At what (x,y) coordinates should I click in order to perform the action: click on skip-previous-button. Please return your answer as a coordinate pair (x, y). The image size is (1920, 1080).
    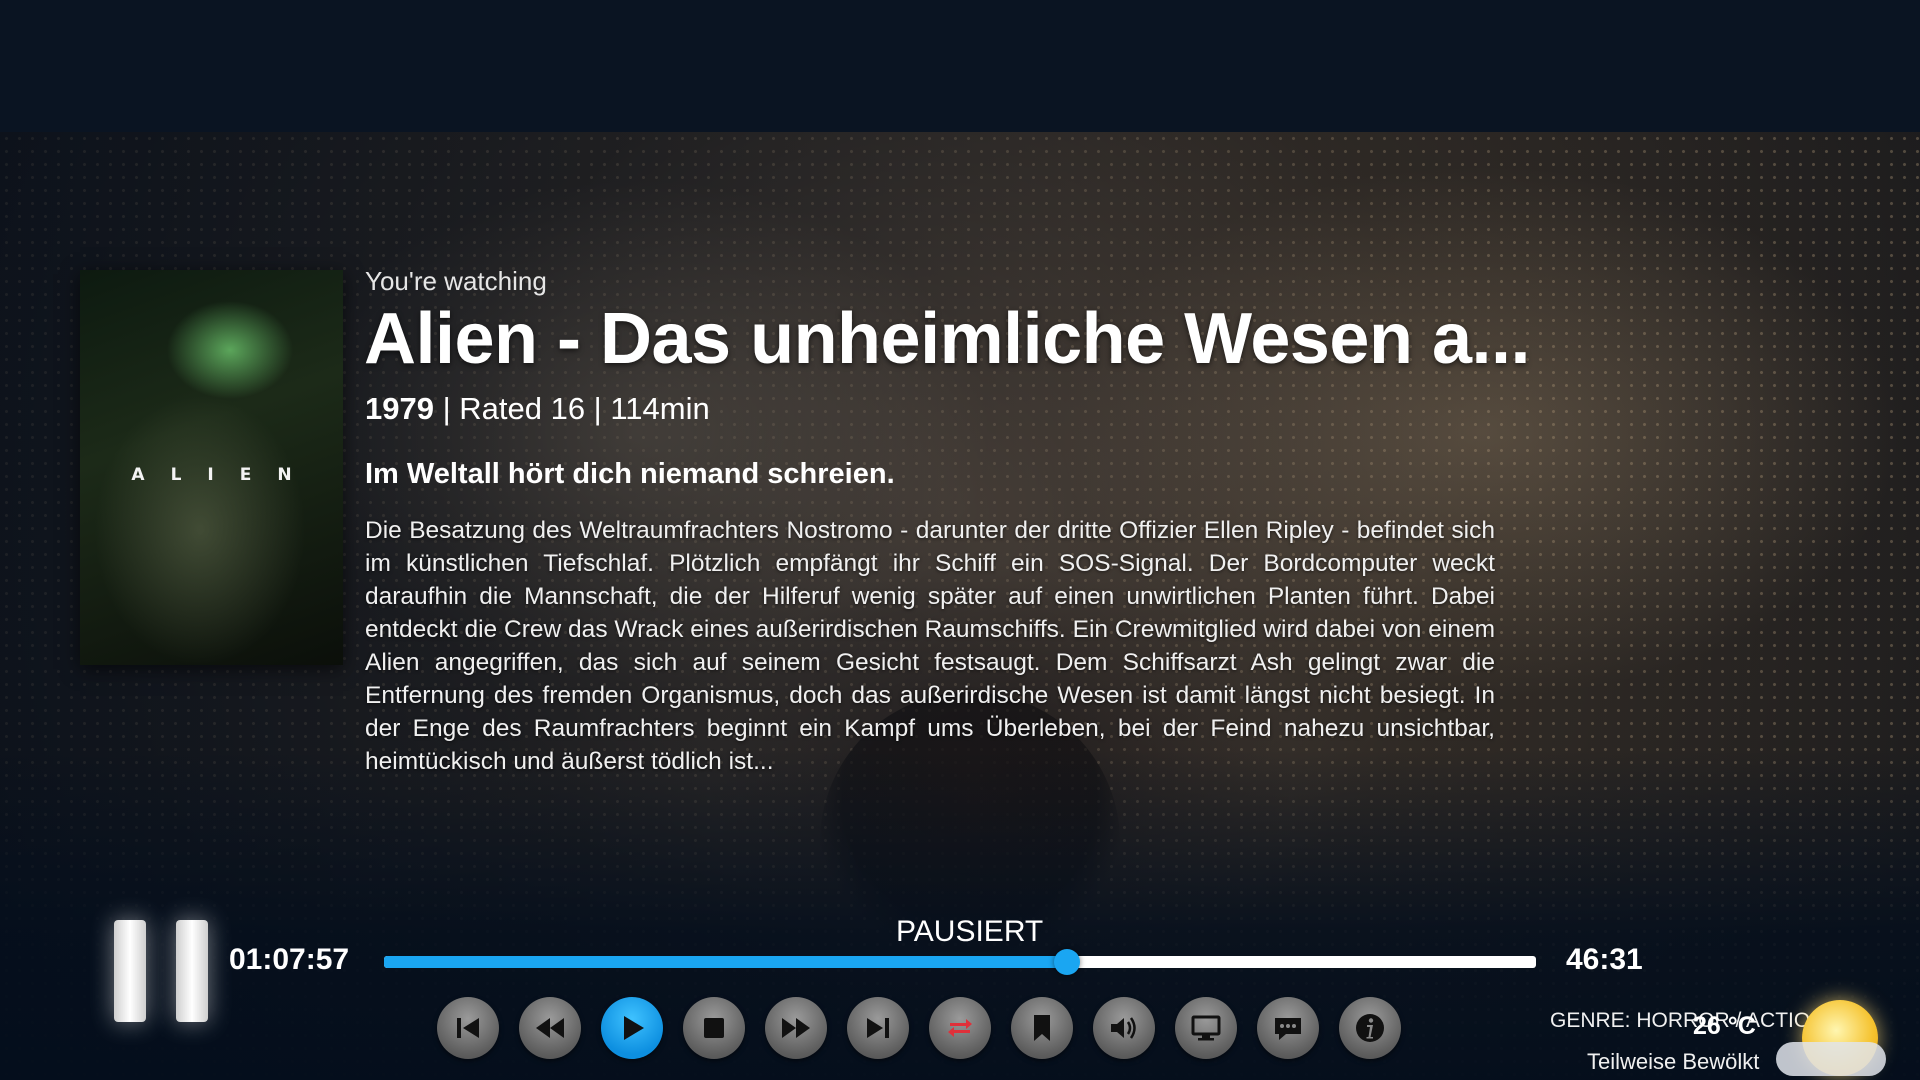
    Looking at the image, I should click on (468, 1028).